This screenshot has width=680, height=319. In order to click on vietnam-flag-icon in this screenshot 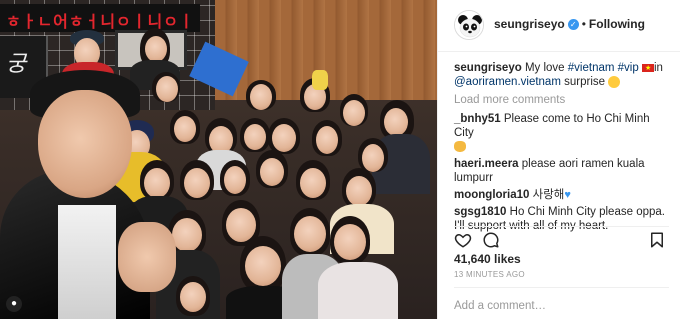, I will do `click(647, 69)`.